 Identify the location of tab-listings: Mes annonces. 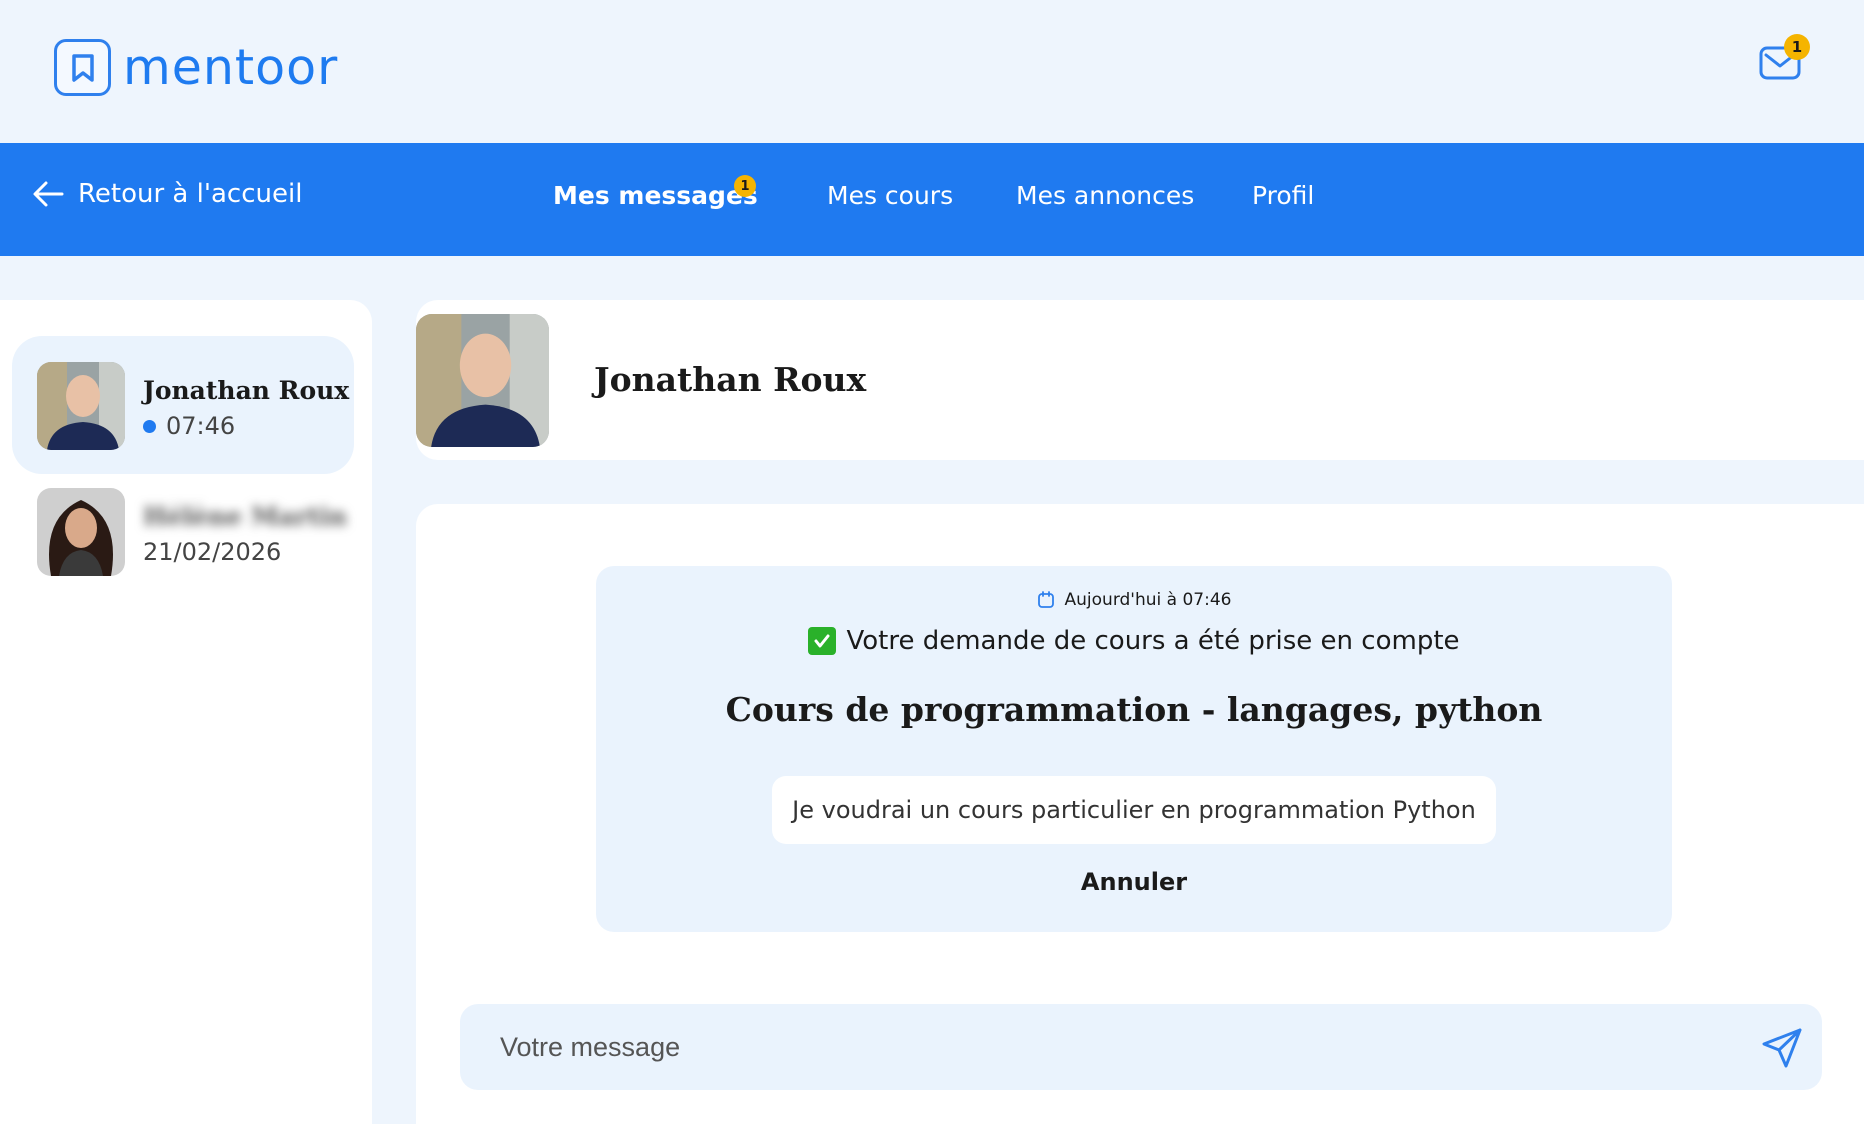
(1105, 195).